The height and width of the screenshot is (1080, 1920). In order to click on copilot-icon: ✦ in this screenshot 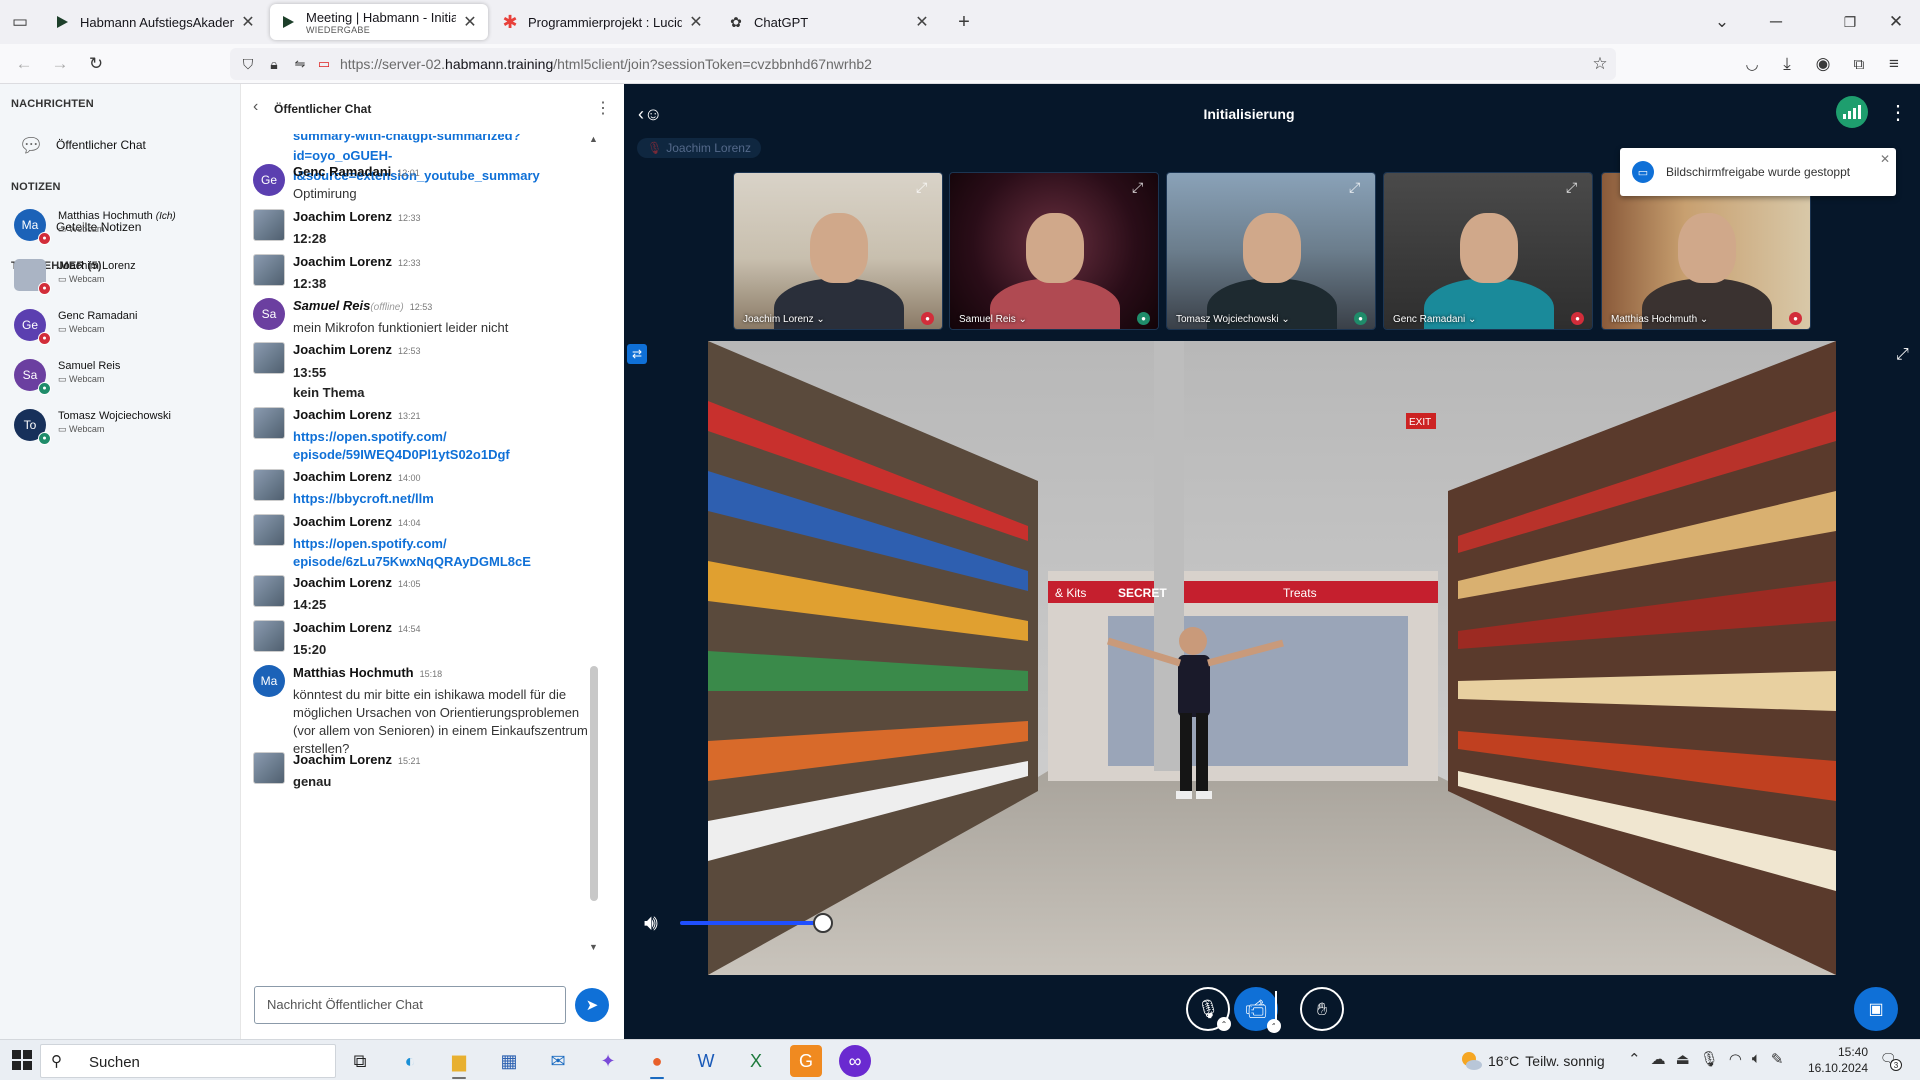, I will do `click(608, 1061)`.